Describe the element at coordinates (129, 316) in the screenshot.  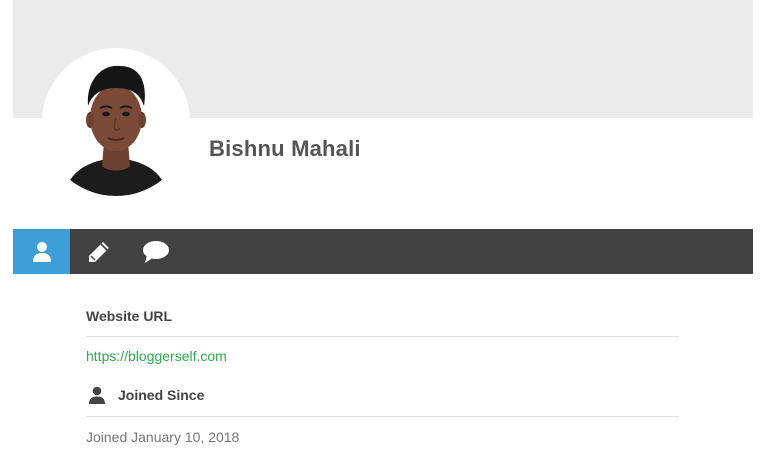
I see `website-url-label: Website URL` at that location.